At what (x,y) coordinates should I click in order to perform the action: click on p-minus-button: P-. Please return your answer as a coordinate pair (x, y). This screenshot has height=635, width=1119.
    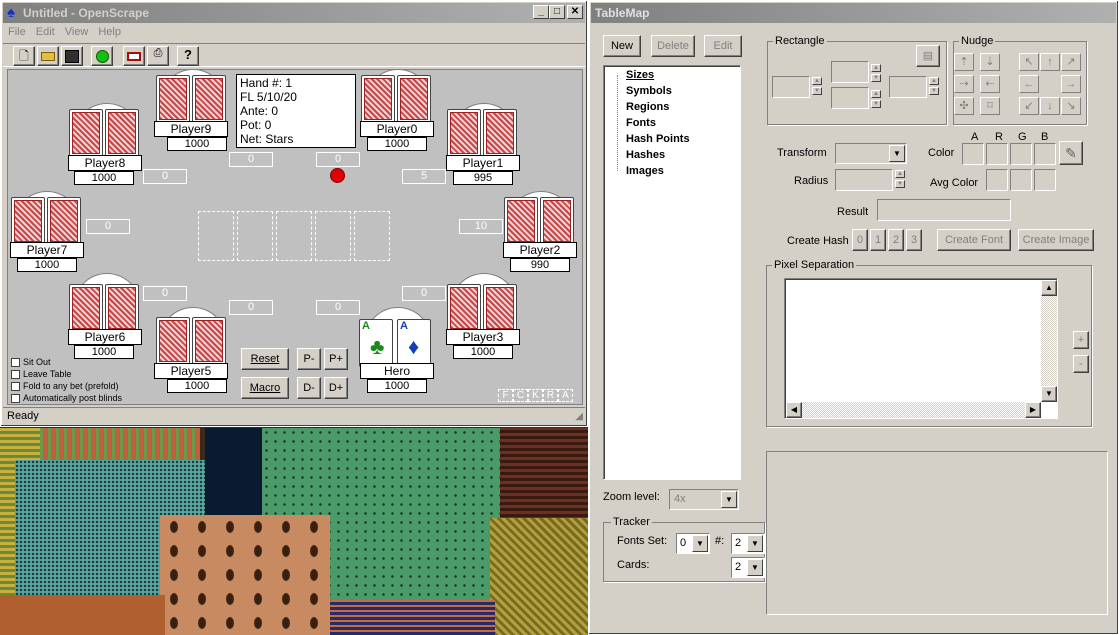
    Looking at the image, I should click on (309, 359).